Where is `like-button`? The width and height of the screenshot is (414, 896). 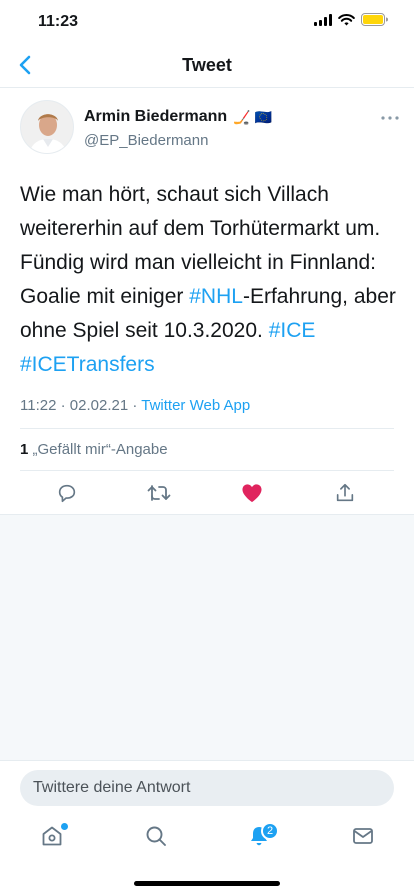
like-button is located at coordinates (252, 495).